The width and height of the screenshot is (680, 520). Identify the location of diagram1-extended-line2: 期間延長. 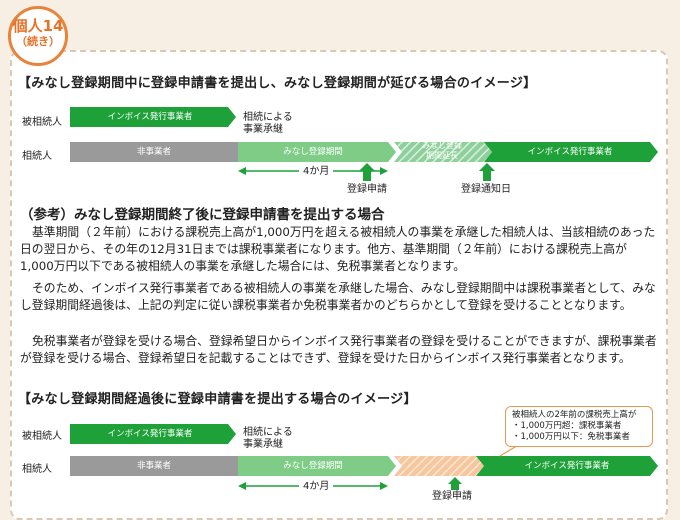
(442, 155).